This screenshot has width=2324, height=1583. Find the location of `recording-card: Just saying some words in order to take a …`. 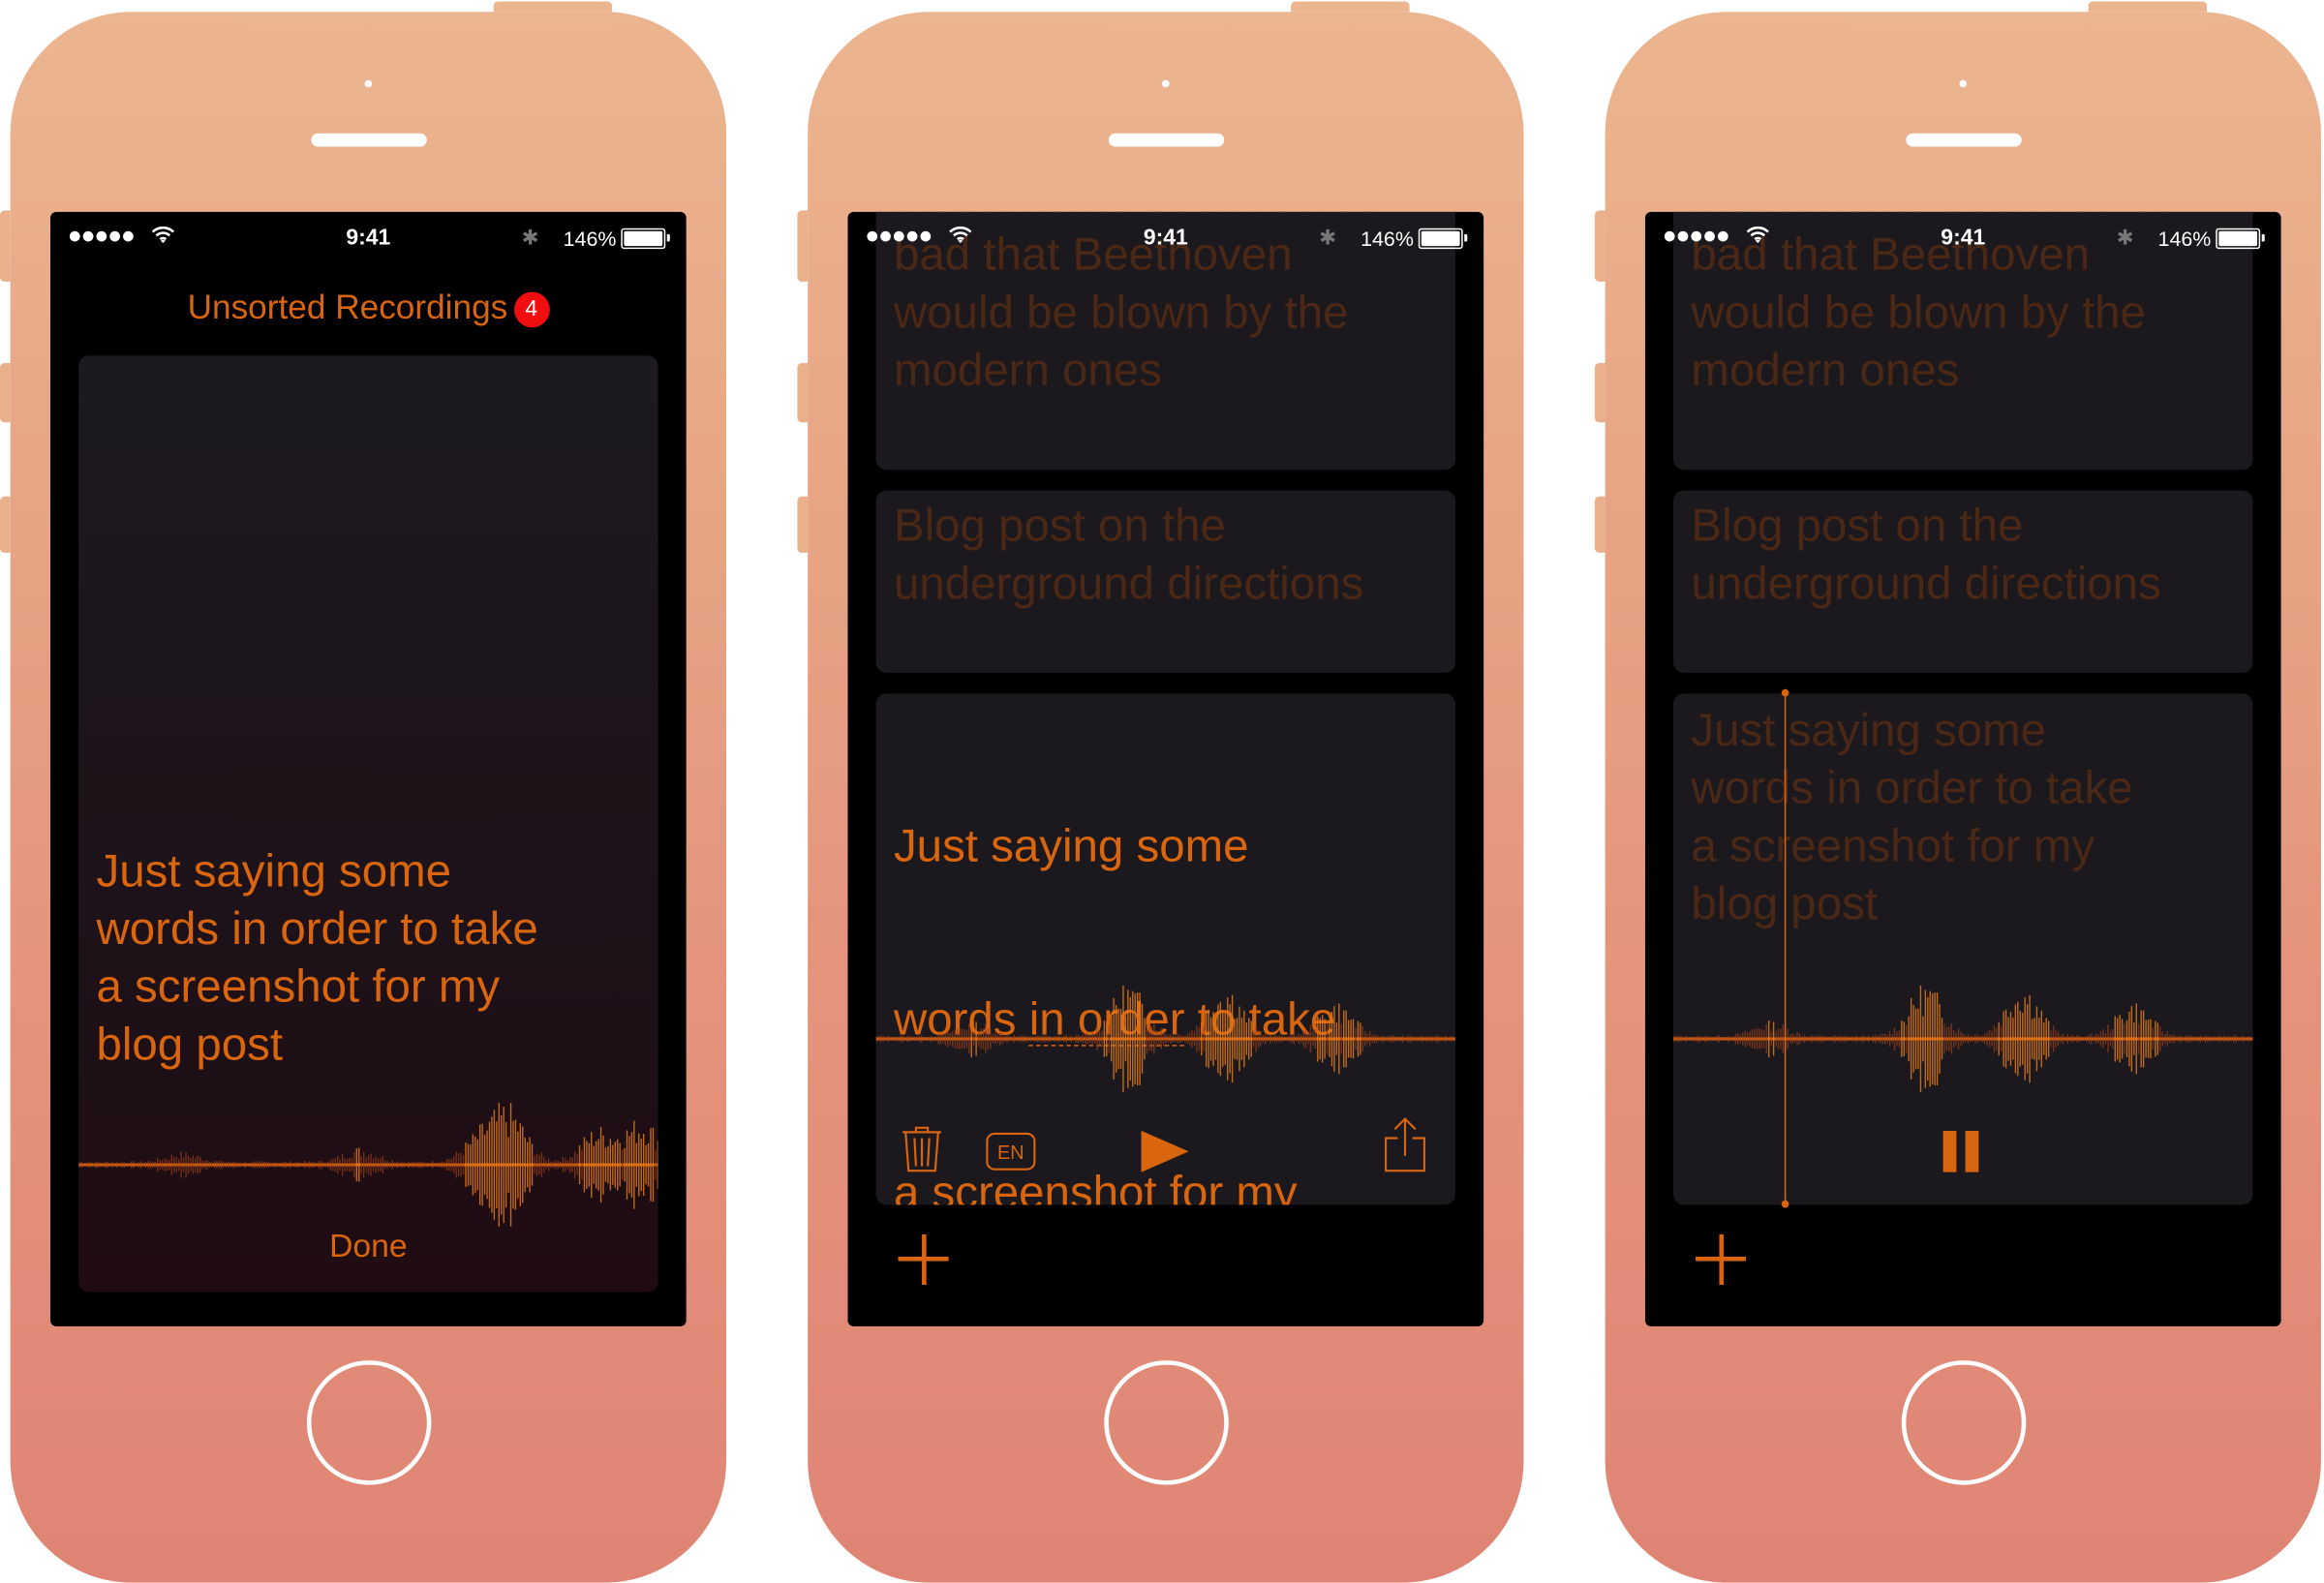

recording-card: Just saying some words in order to take a … is located at coordinates (368, 824).